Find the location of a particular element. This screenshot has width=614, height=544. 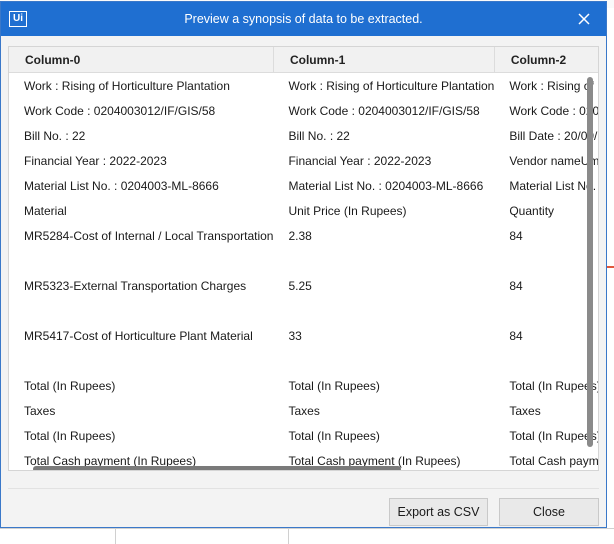

vertical-scrollbar is located at coordinates (590, 262).